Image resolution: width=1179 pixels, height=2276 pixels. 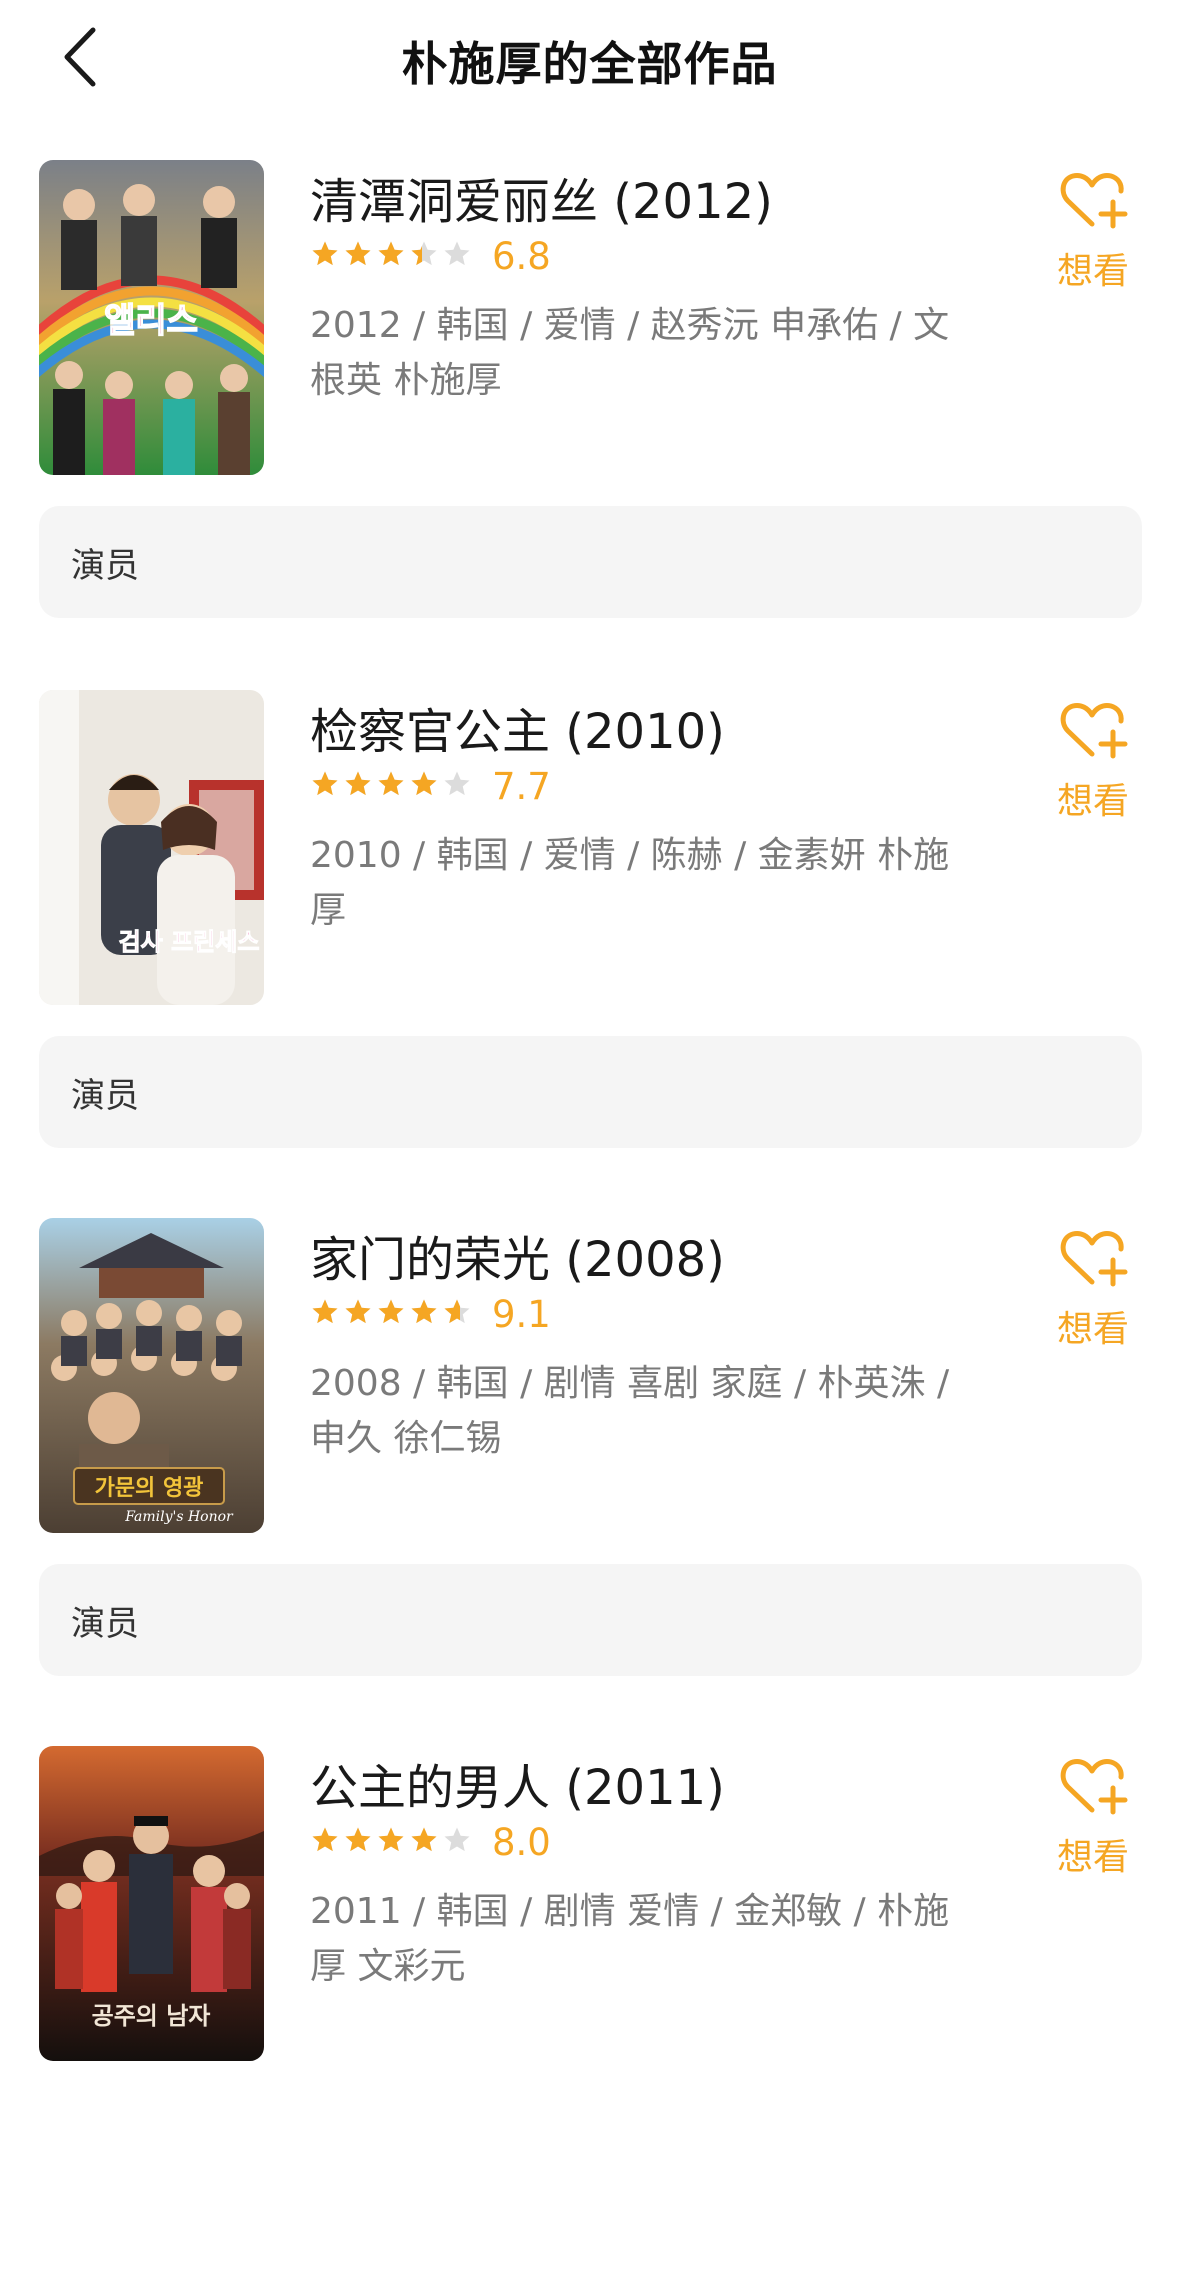 What do you see at coordinates (630, 883) in the screenshot?
I see `work-meta: 2010 / 韩国 / 爱情 / 陈赫 / 金素妍 朴施厚` at bounding box center [630, 883].